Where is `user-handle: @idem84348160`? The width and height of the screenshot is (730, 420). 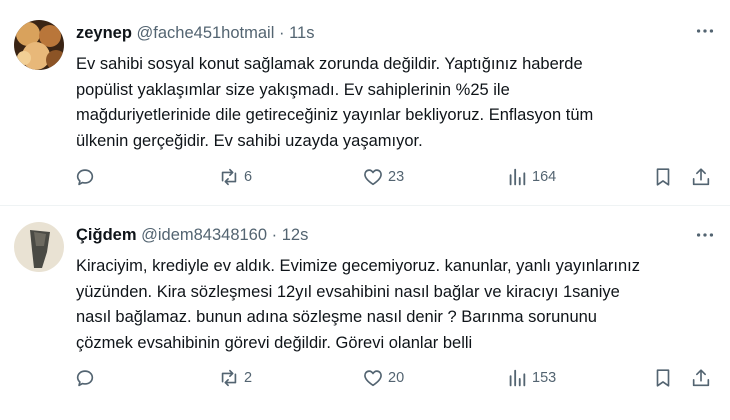
user-handle: @idem84348160 is located at coordinates (204, 235).